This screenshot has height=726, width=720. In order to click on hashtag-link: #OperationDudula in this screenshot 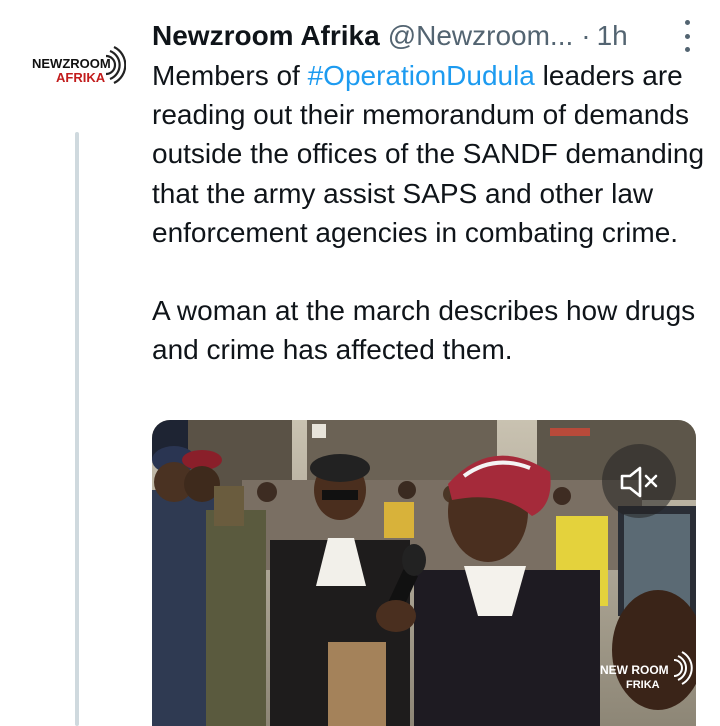, I will do `click(421, 75)`.